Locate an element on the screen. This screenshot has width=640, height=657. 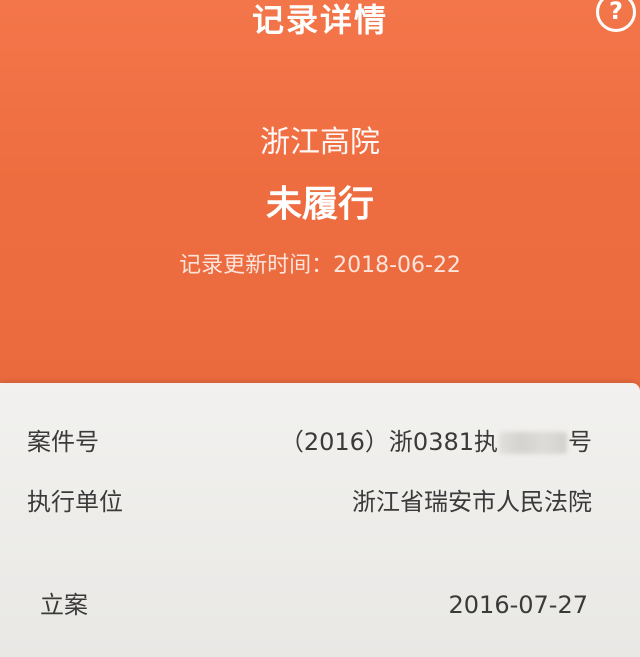
status-text: 未履行 is located at coordinates (319, 204).